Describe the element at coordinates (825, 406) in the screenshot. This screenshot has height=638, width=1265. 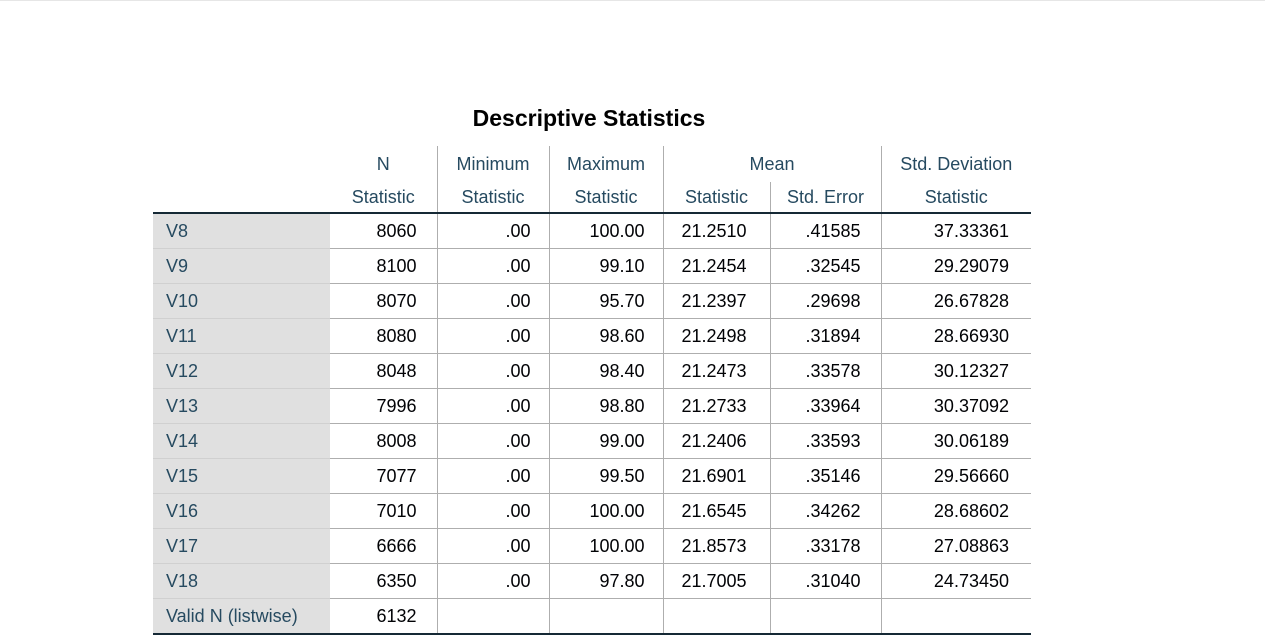
I see `cell-mean-std-error: .33964` at that location.